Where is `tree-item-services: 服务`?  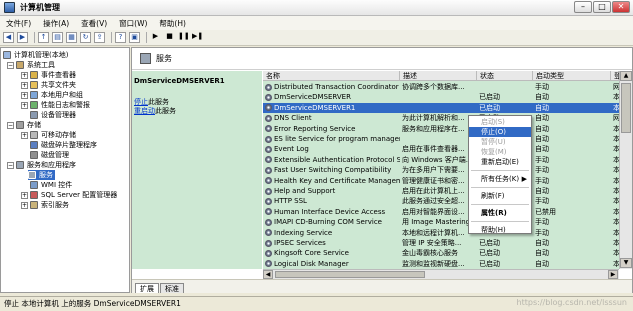 tree-item-services: 服务 is located at coordinates (41, 175).